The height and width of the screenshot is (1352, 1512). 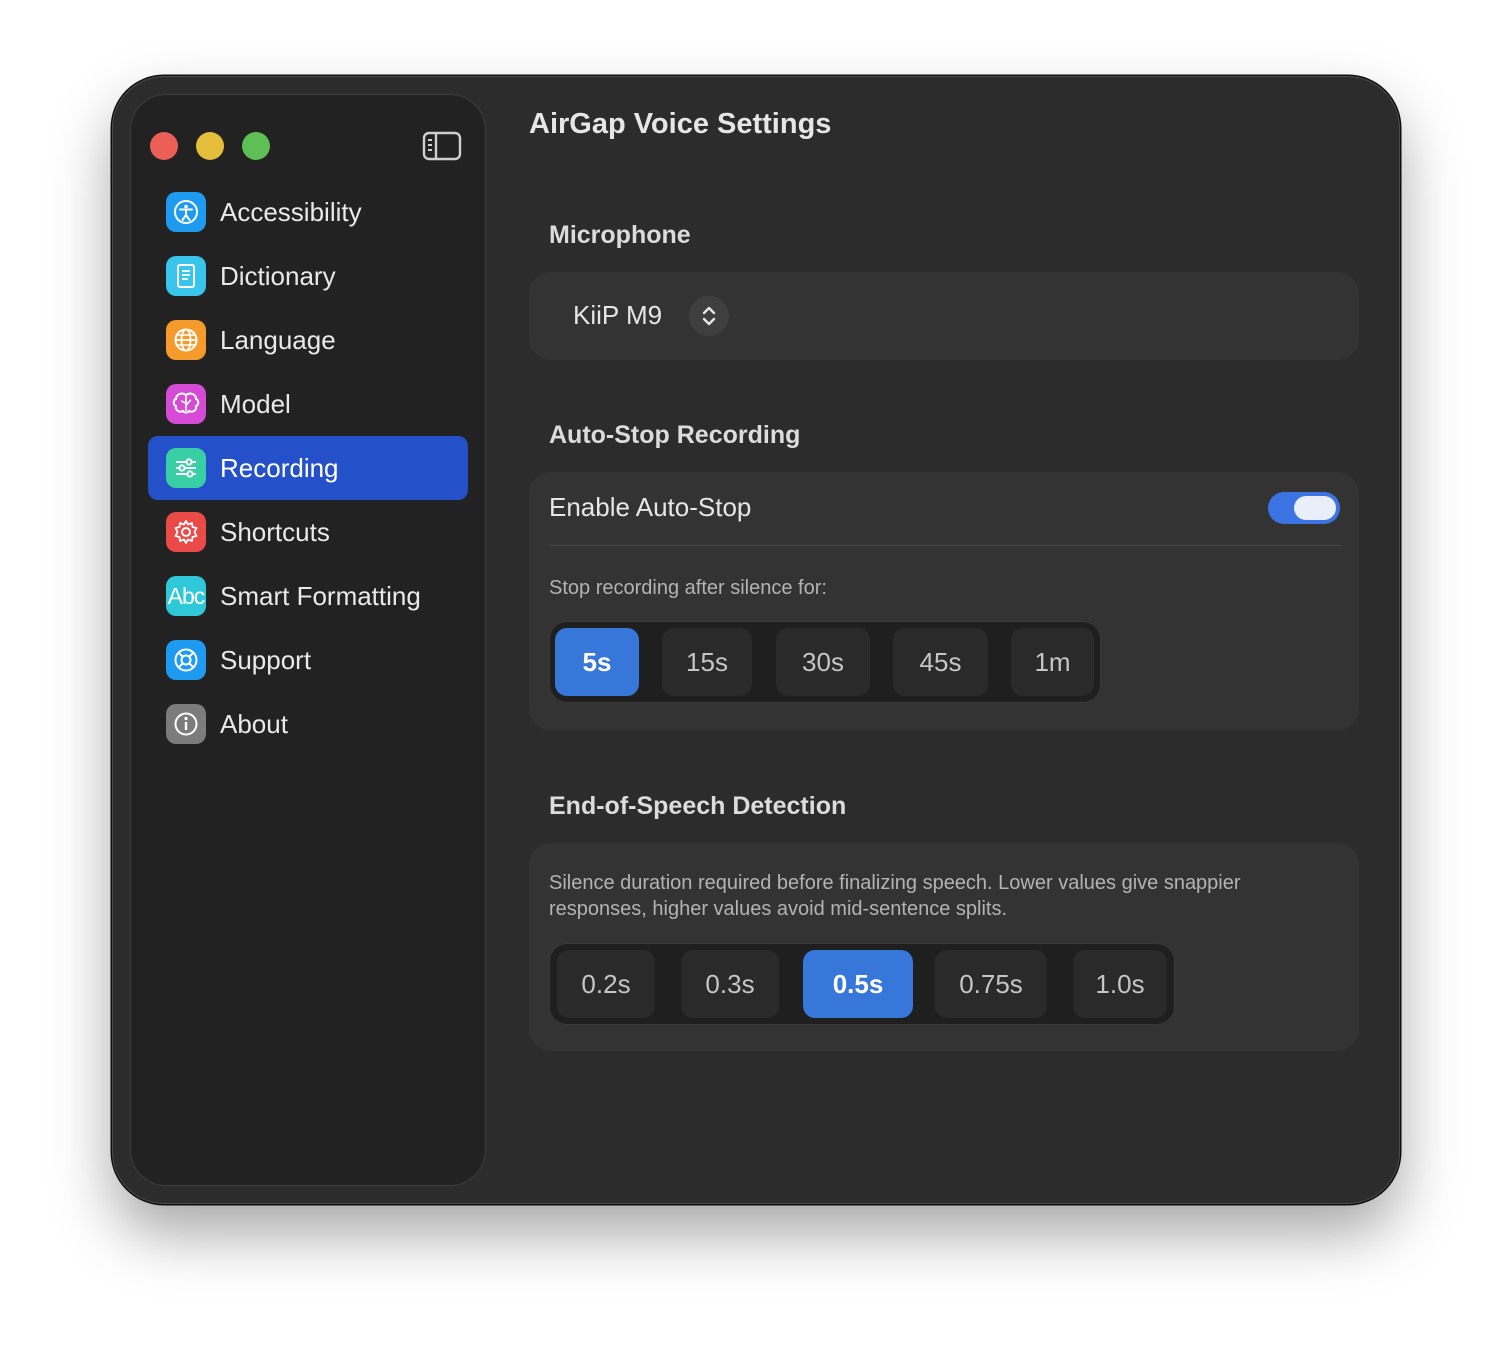 What do you see at coordinates (308, 404) in the screenshot?
I see `sidebar-item-model: Model` at bounding box center [308, 404].